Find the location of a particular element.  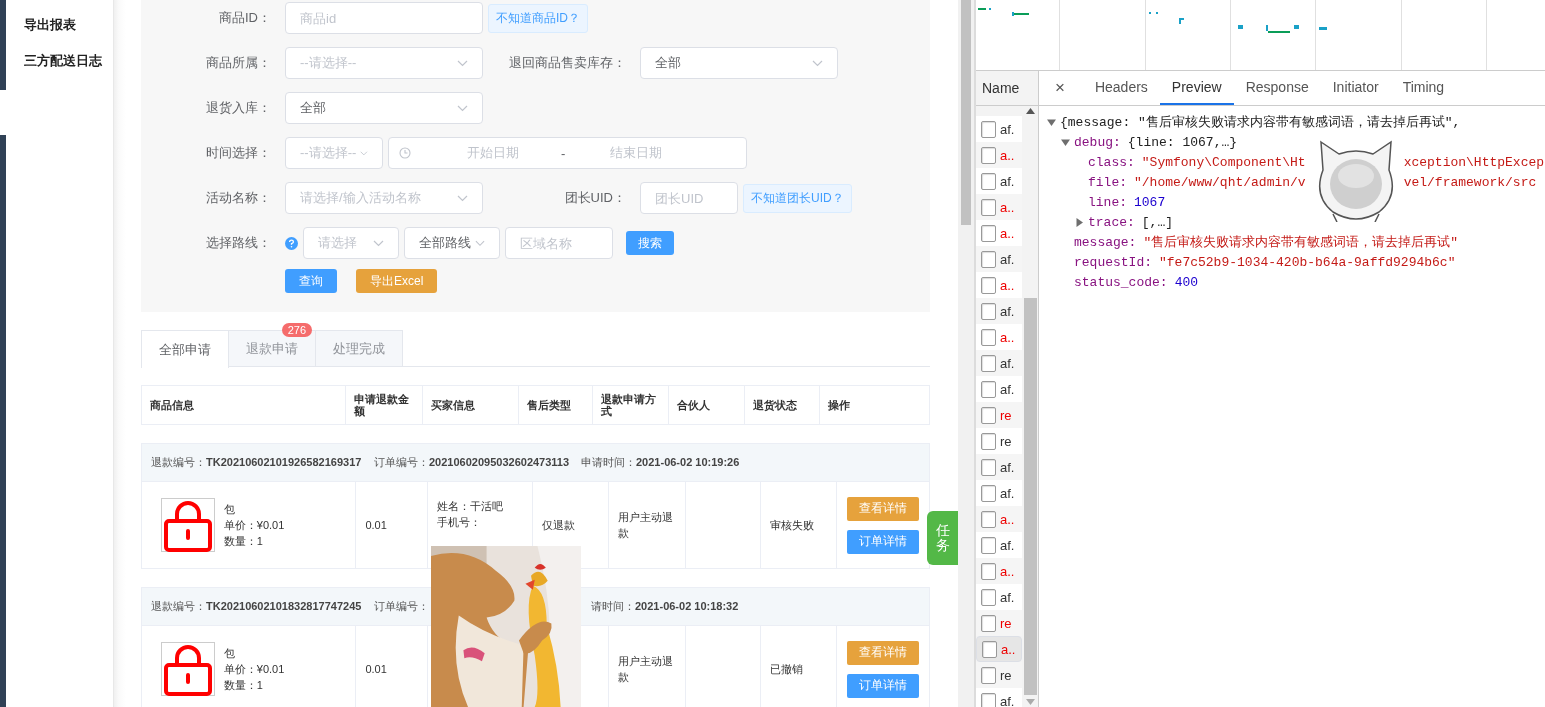

refund-method: 用户主动退款 is located at coordinates (645, 669).